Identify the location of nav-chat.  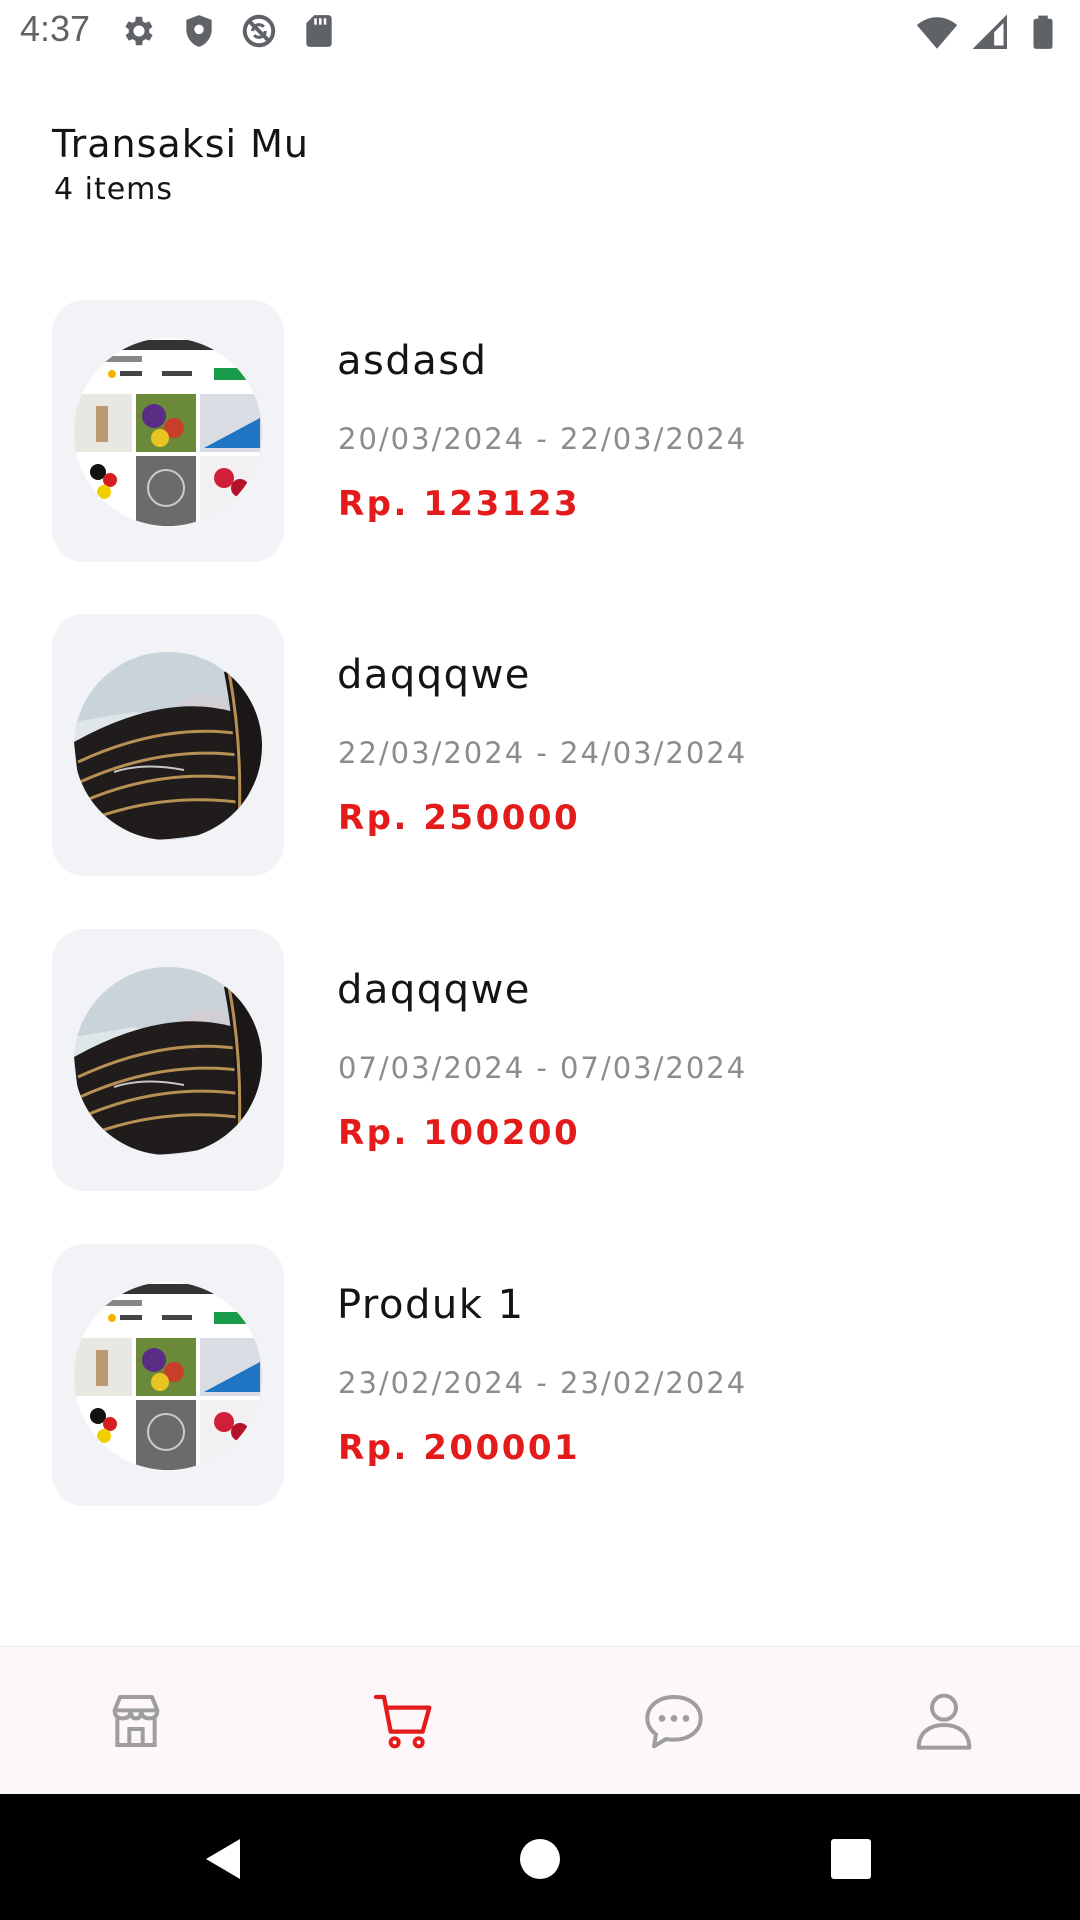
(674, 1721).